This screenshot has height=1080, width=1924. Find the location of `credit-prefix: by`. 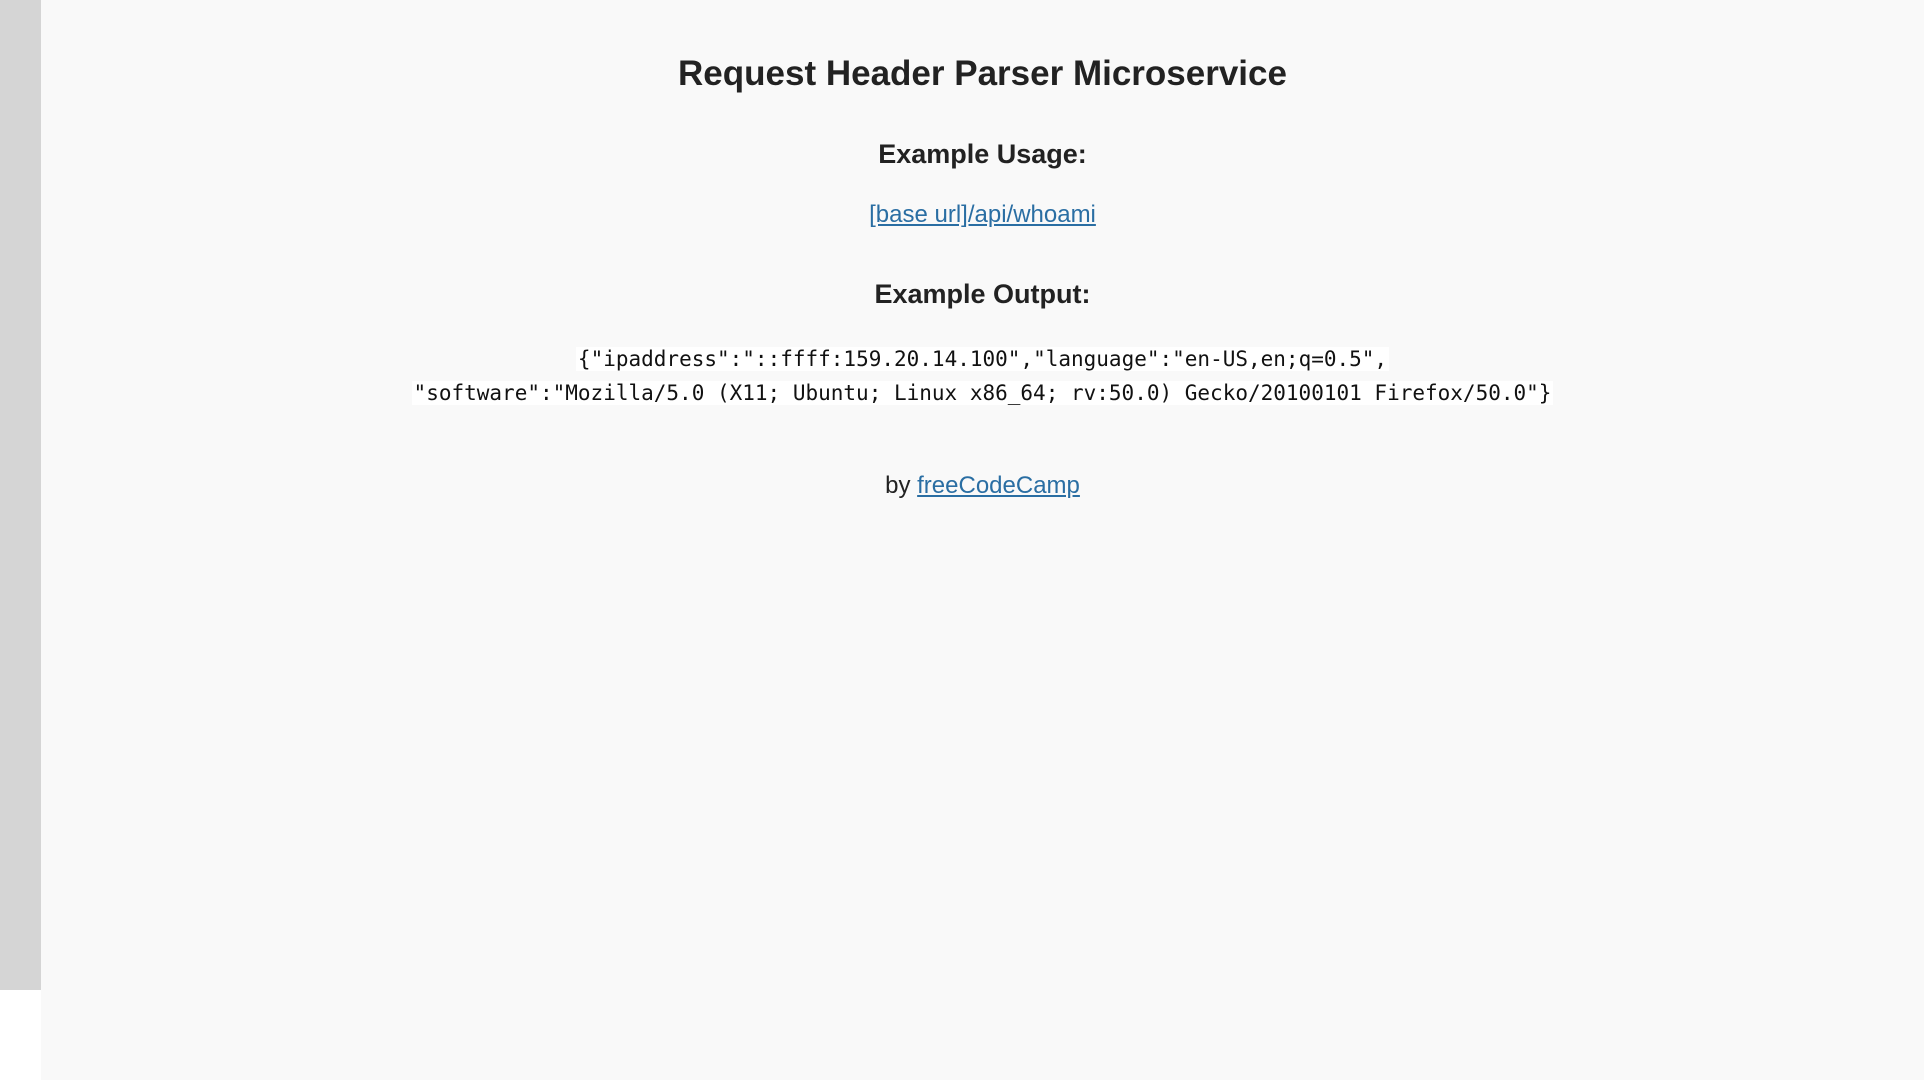

credit-prefix: by is located at coordinates (898, 485).